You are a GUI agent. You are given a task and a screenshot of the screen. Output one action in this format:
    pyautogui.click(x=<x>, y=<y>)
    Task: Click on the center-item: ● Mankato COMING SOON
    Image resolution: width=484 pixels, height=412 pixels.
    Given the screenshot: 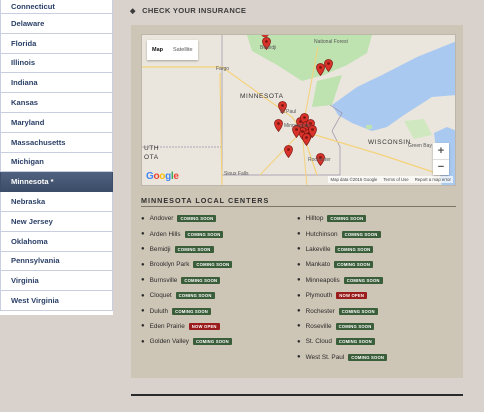 What is the action you would take?
    pyautogui.click(x=372, y=264)
    